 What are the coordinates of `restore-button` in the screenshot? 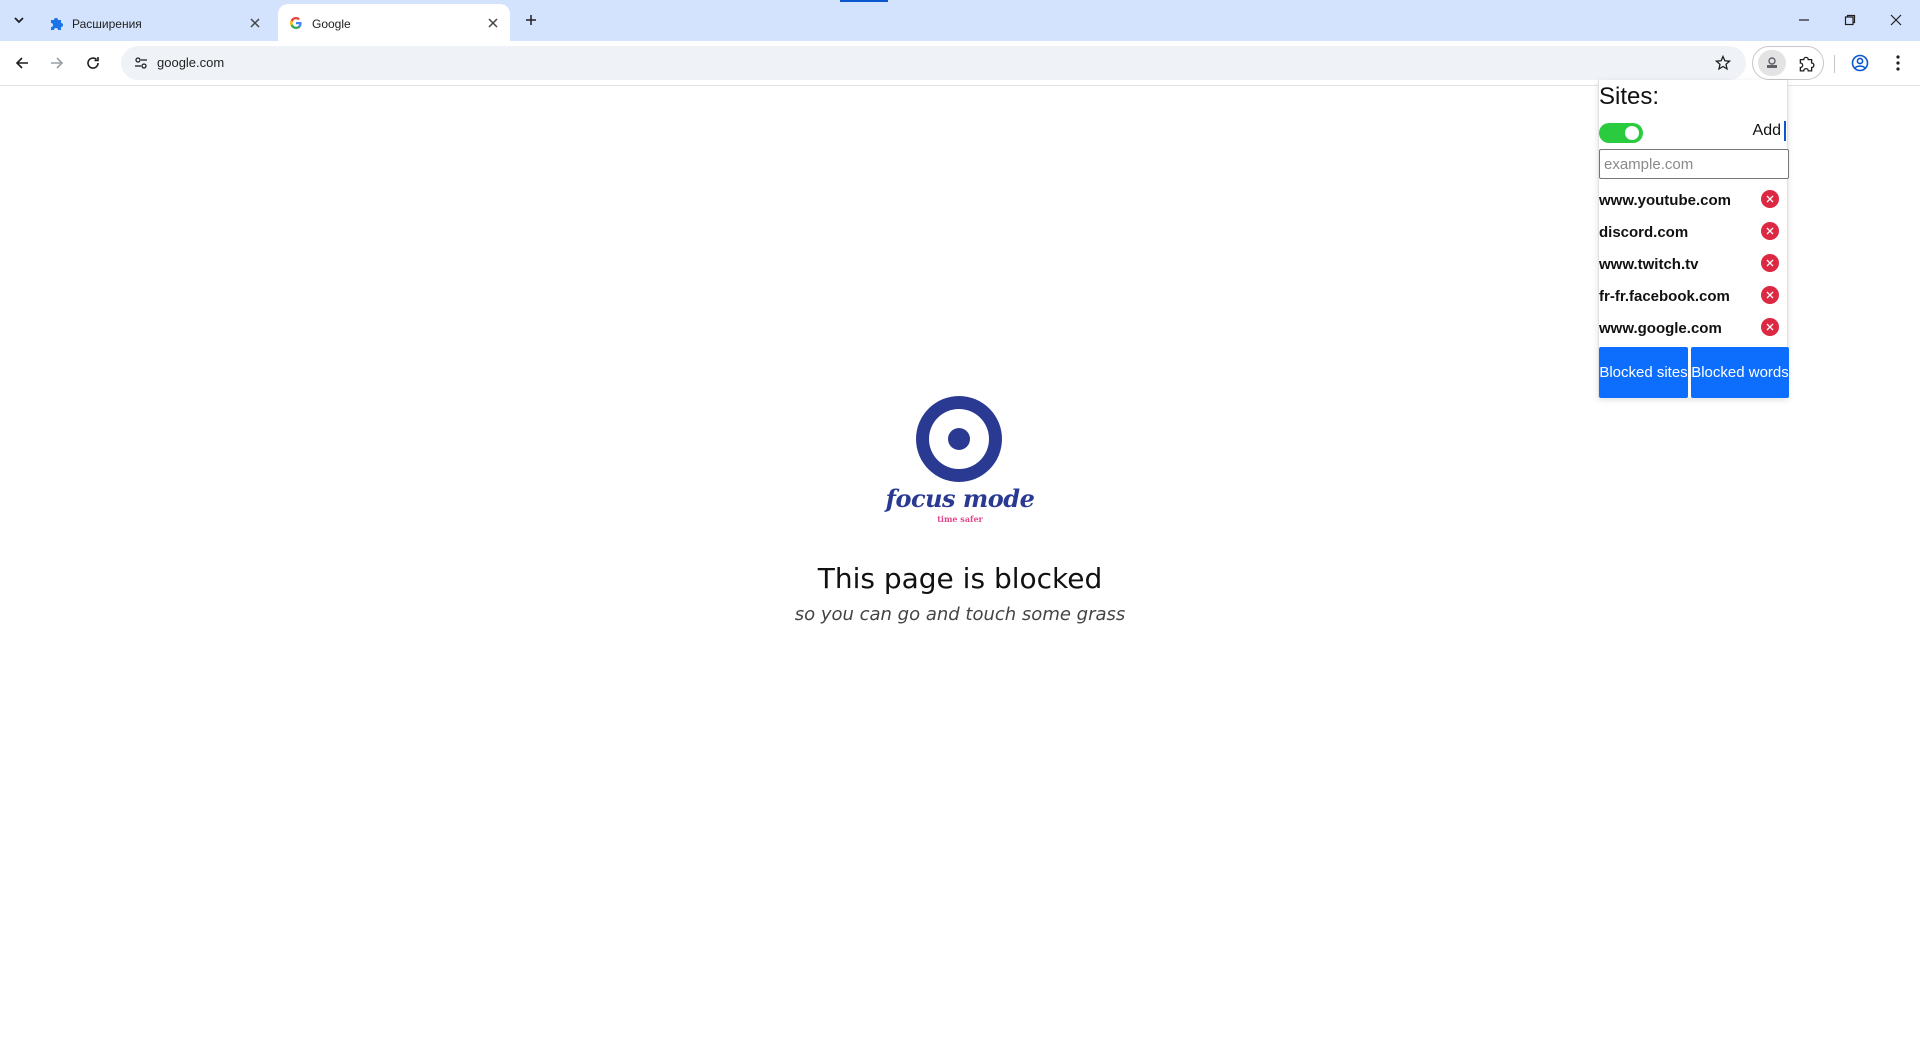 It's located at (1850, 20).